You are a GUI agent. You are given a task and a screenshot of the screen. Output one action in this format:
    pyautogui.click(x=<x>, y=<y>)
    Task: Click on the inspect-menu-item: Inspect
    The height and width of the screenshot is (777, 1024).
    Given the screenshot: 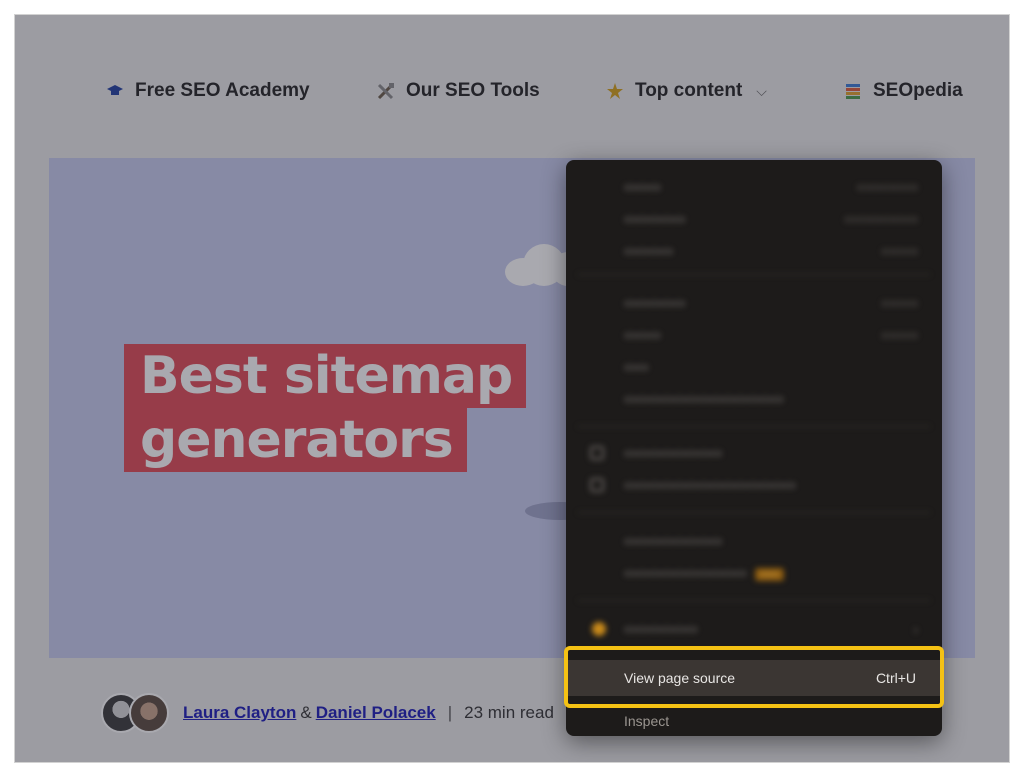 What is the action you would take?
    pyautogui.click(x=754, y=721)
    